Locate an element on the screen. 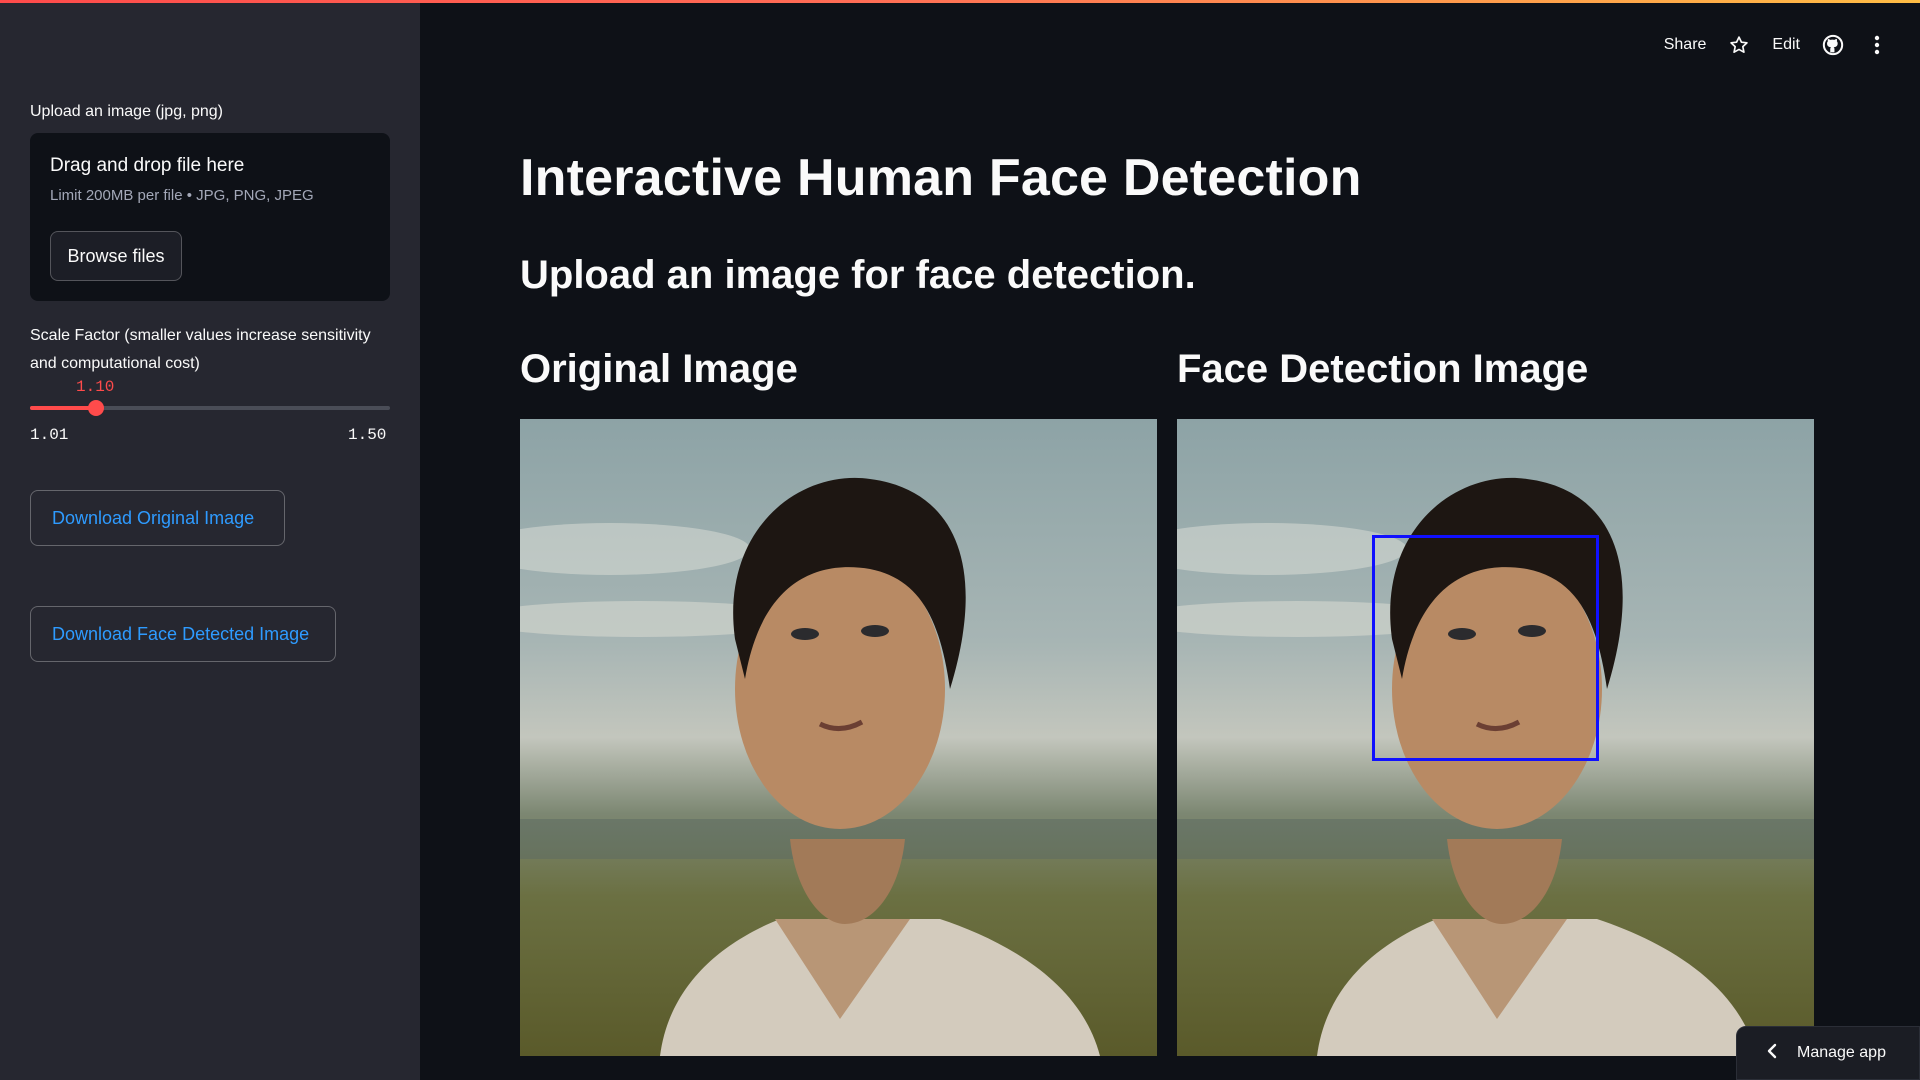 The height and width of the screenshot is (1080, 1920). share-button: Share is located at coordinates (1685, 45).